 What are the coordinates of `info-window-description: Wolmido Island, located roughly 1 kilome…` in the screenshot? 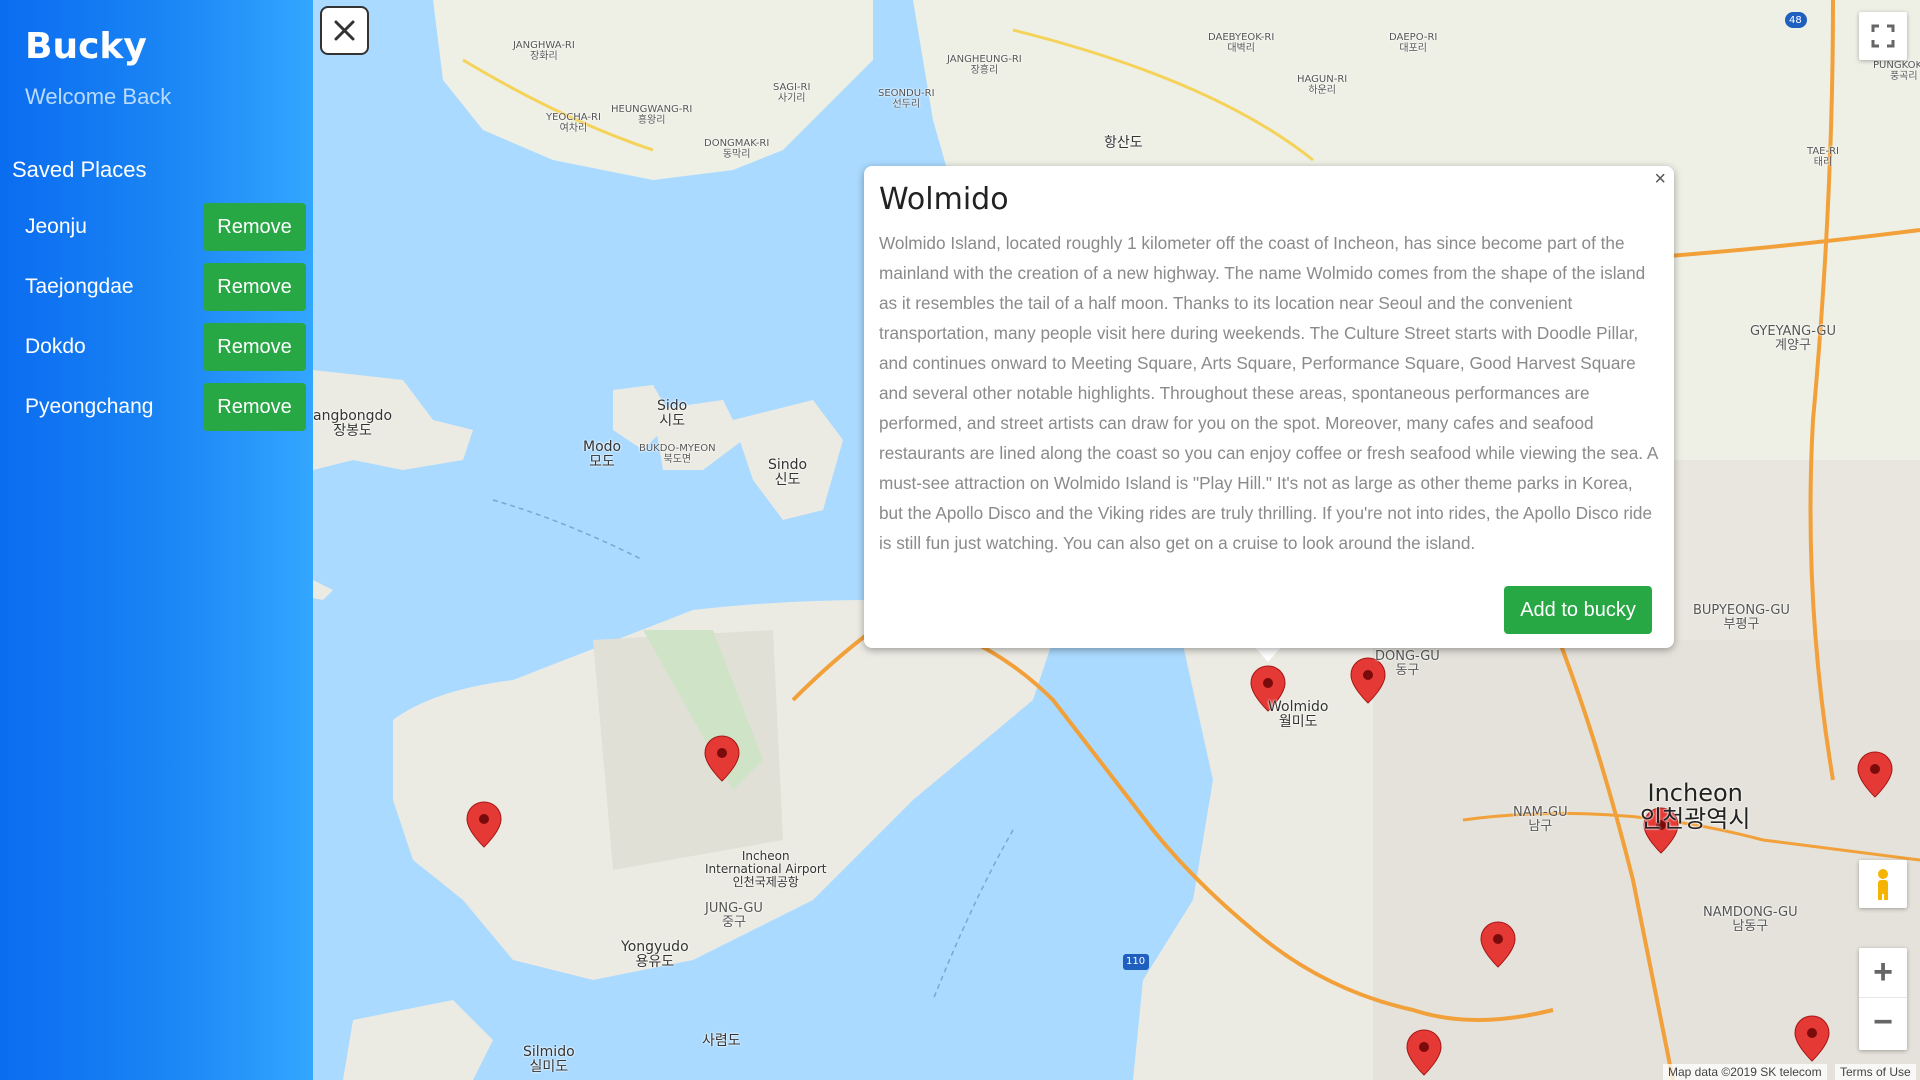 It's located at (1268, 393).